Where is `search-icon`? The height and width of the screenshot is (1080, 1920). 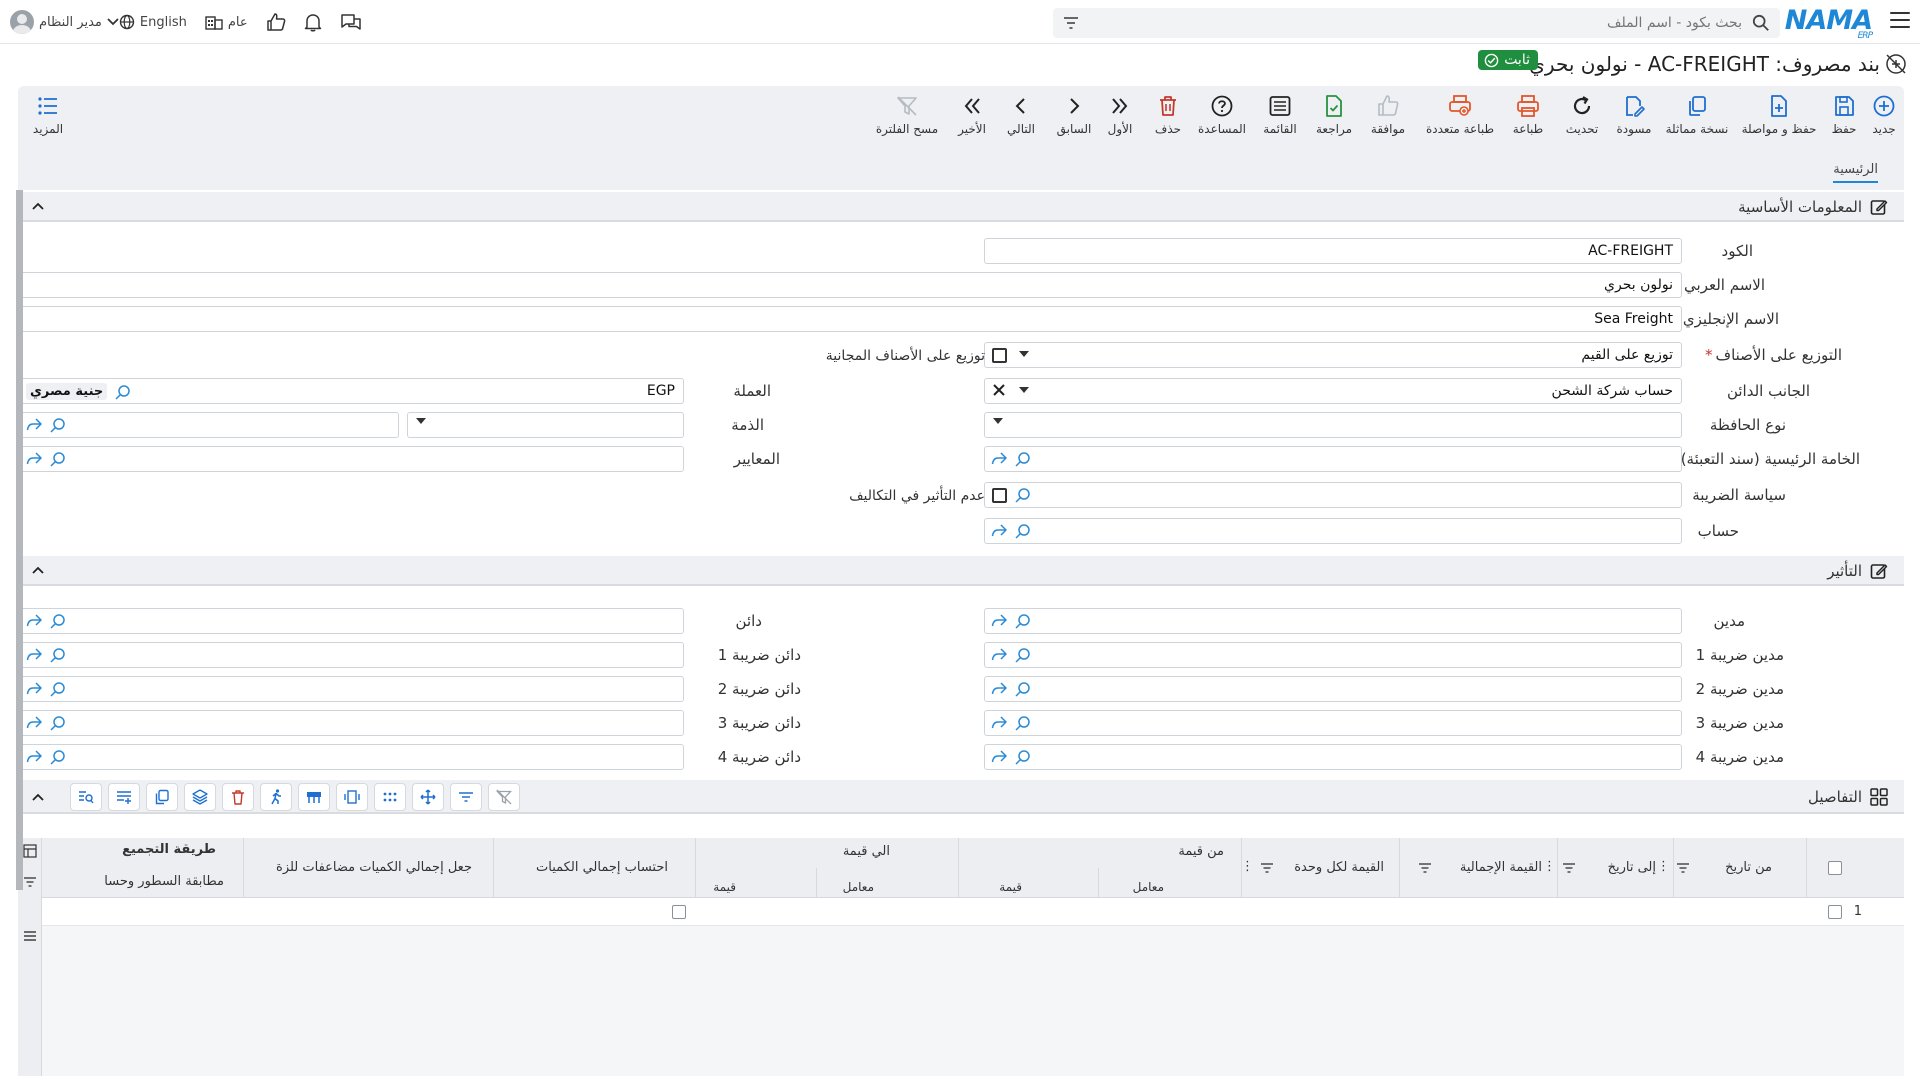
search-icon is located at coordinates (1761, 23).